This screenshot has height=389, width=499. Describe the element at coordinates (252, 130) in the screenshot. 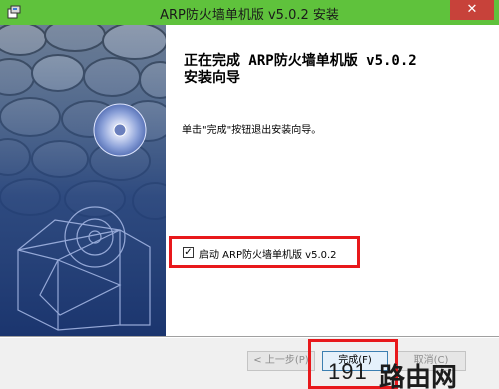

I see `completion-description: 单击"完成"按钮退出安装向导。` at that location.